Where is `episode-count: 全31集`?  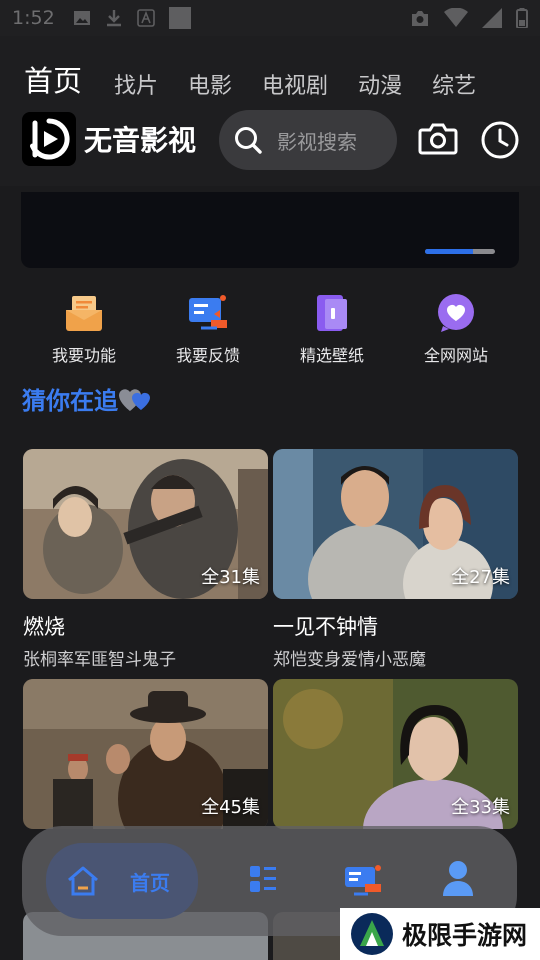 episode-count: 全31集 is located at coordinates (230, 577).